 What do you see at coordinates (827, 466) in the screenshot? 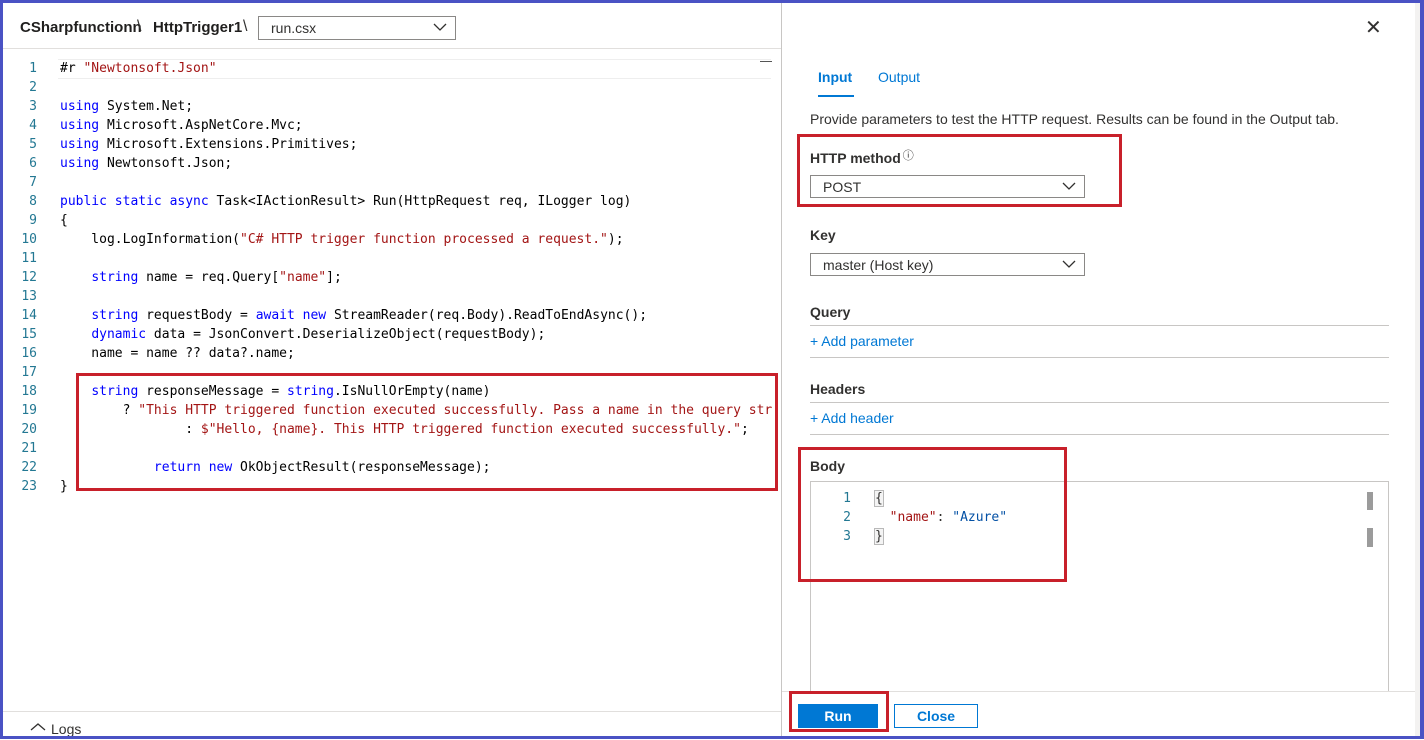
I see `body-label: Body` at bounding box center [827, 466].